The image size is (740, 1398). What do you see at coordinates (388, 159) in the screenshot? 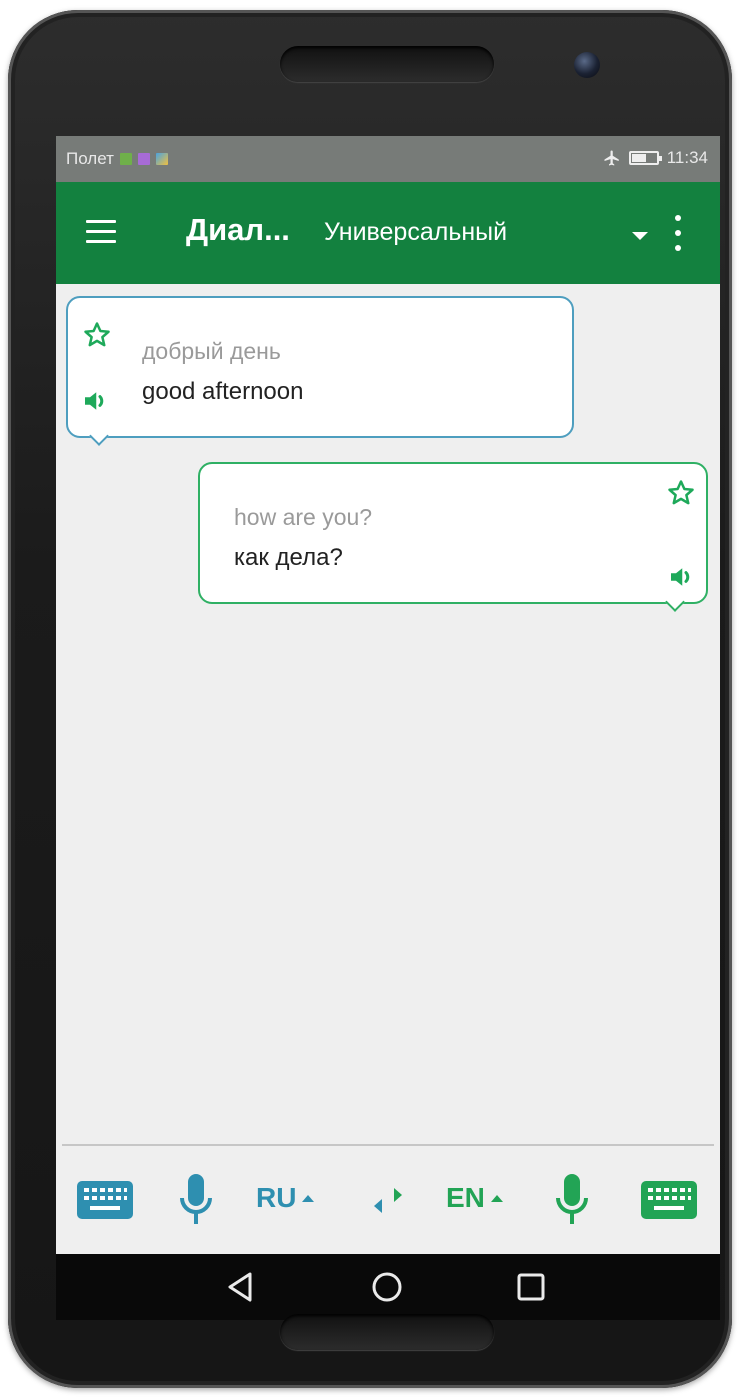
I see `status-bar: Полет 11:34` at bounding box center [388, 159].